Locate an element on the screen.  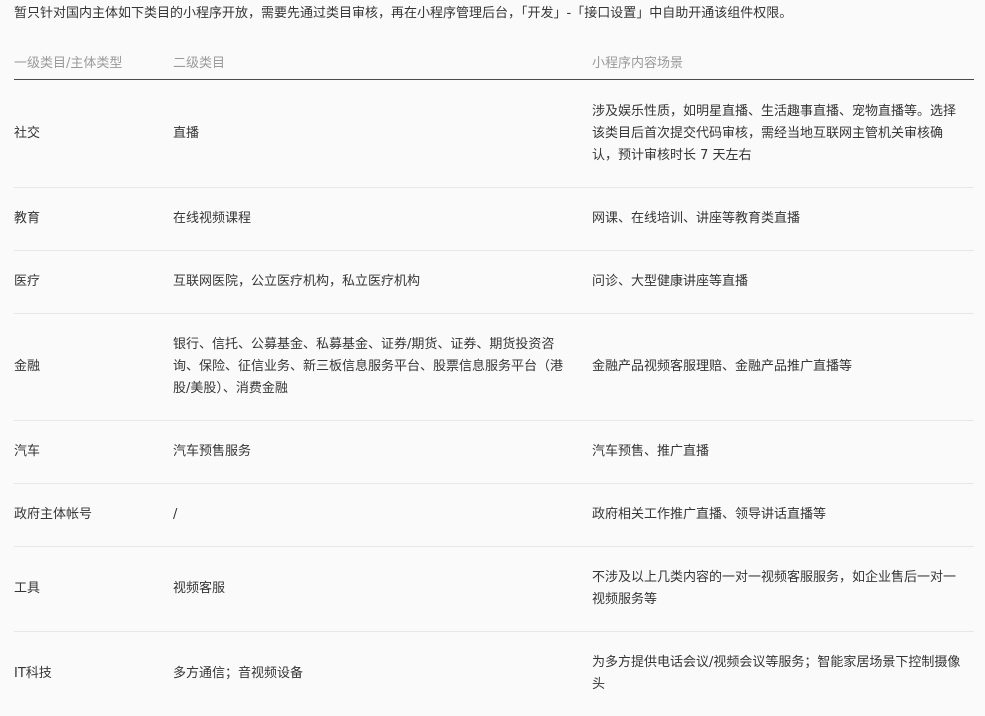
cell-scene: 为多方提供电话会议/视频会议等服务；智能家居场景下控制摄像头 is located at coordinates (776, 673).